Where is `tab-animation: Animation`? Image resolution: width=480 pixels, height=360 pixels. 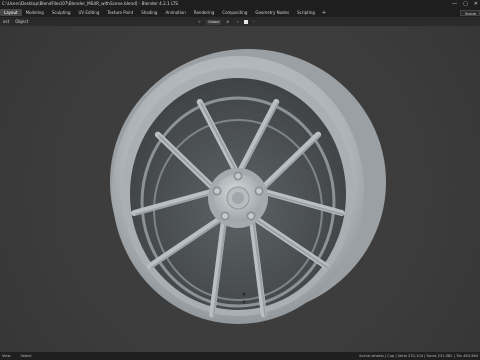
tab-animation: Animation is located at coordinates (175, 12).